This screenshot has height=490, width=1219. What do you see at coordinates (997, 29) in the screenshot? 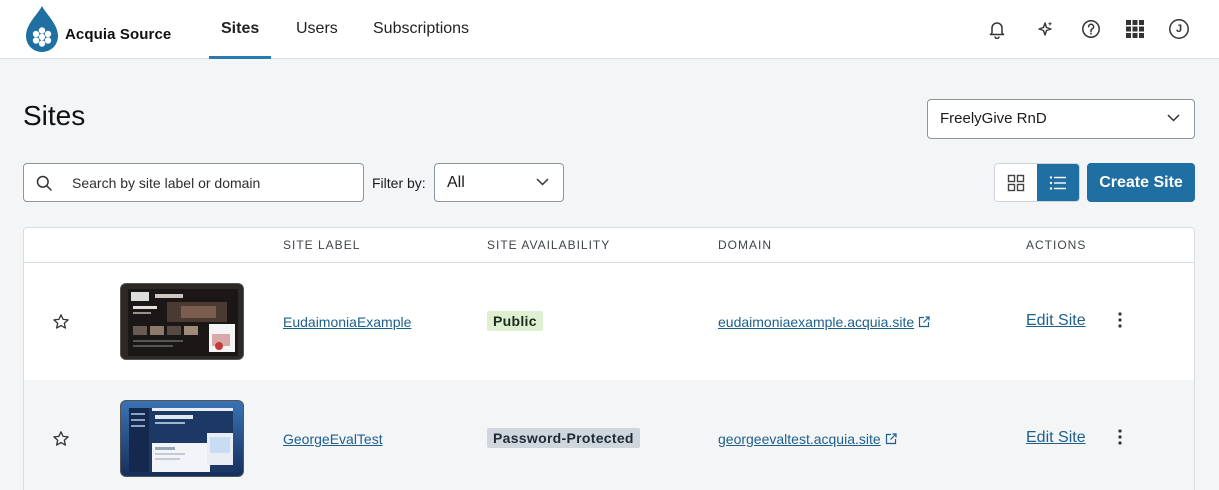
I see `bell-icon` at bounding box center [997, 29].